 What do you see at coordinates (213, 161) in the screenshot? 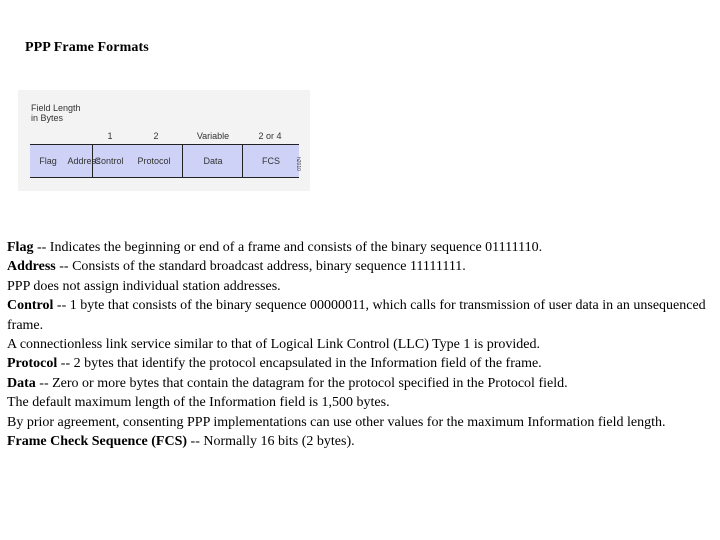
I see `field-data: Data` at bounding box center [213, 161].